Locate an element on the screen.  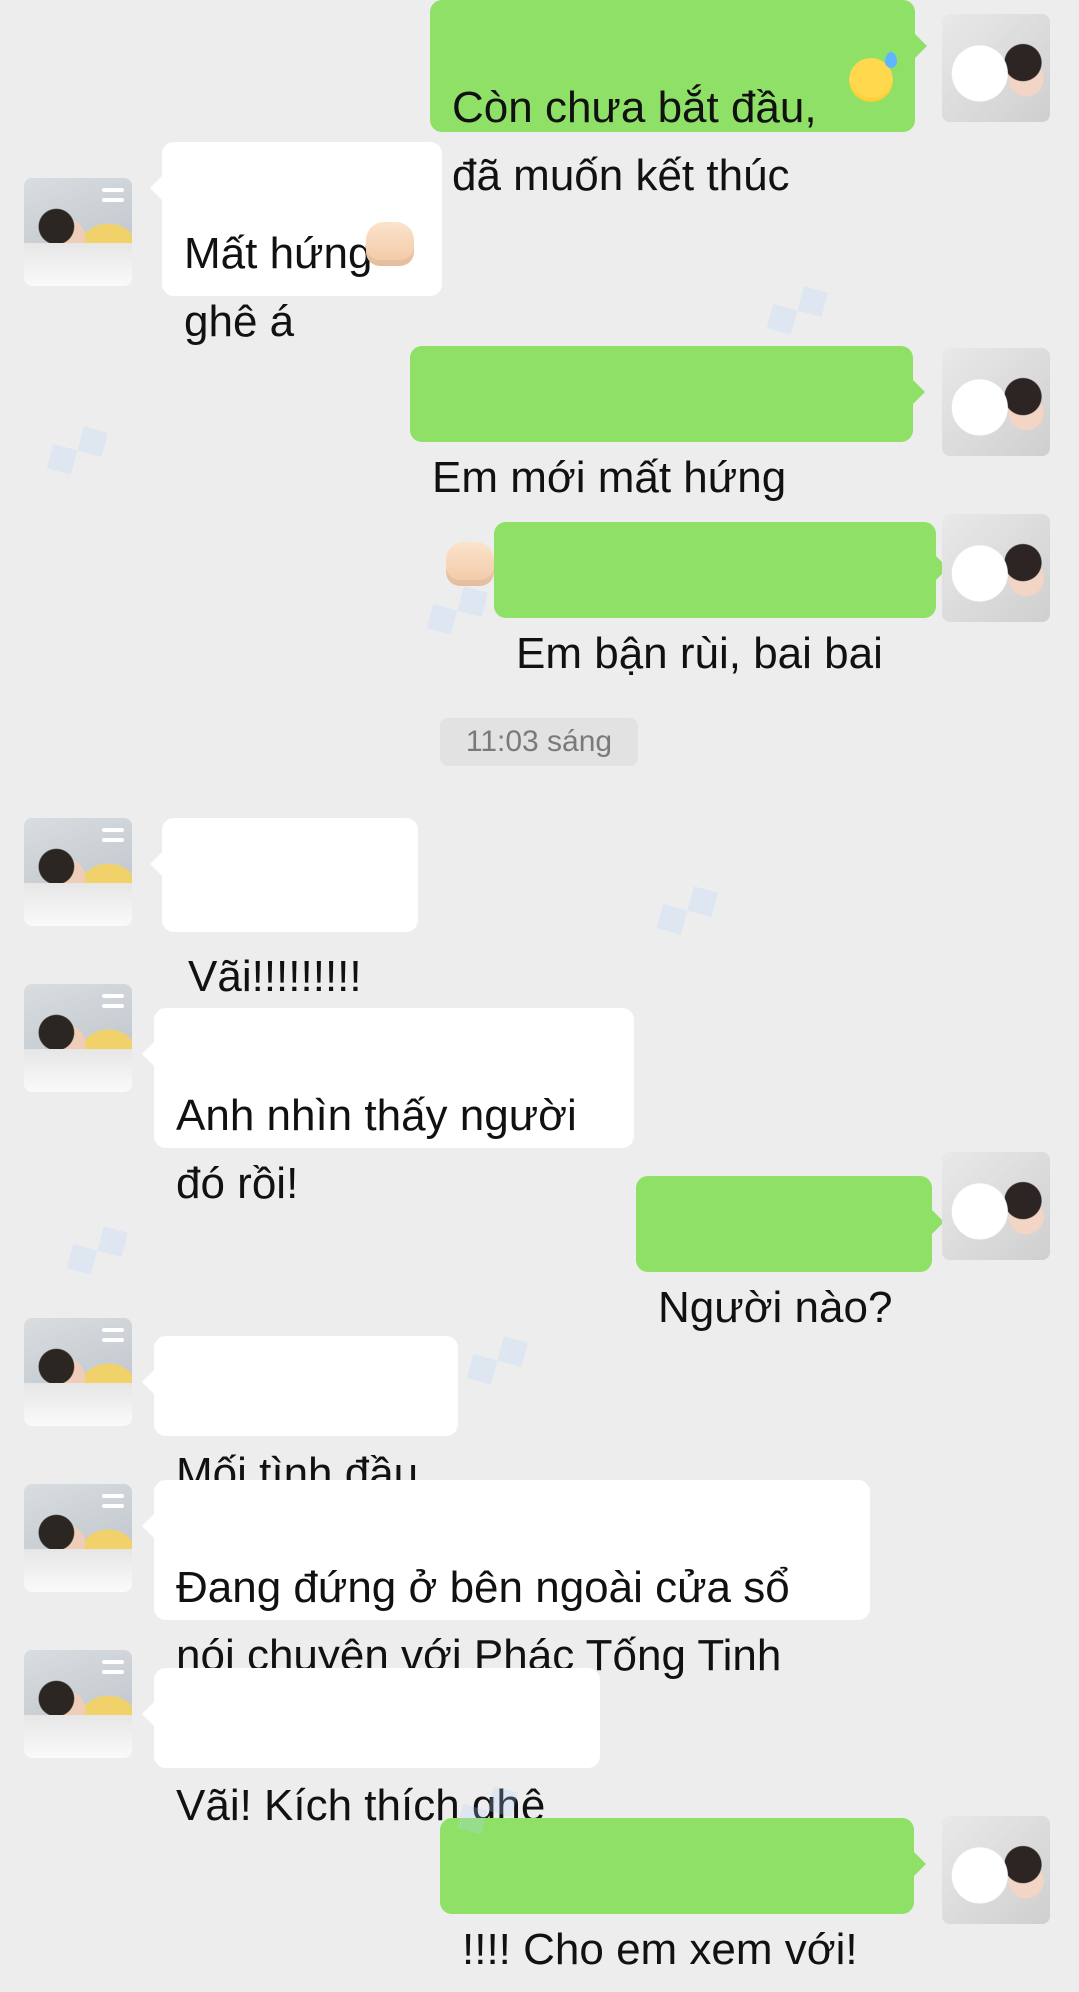
message-text: !!!! Cho em xem với! is located at coordinates (660, 1949).